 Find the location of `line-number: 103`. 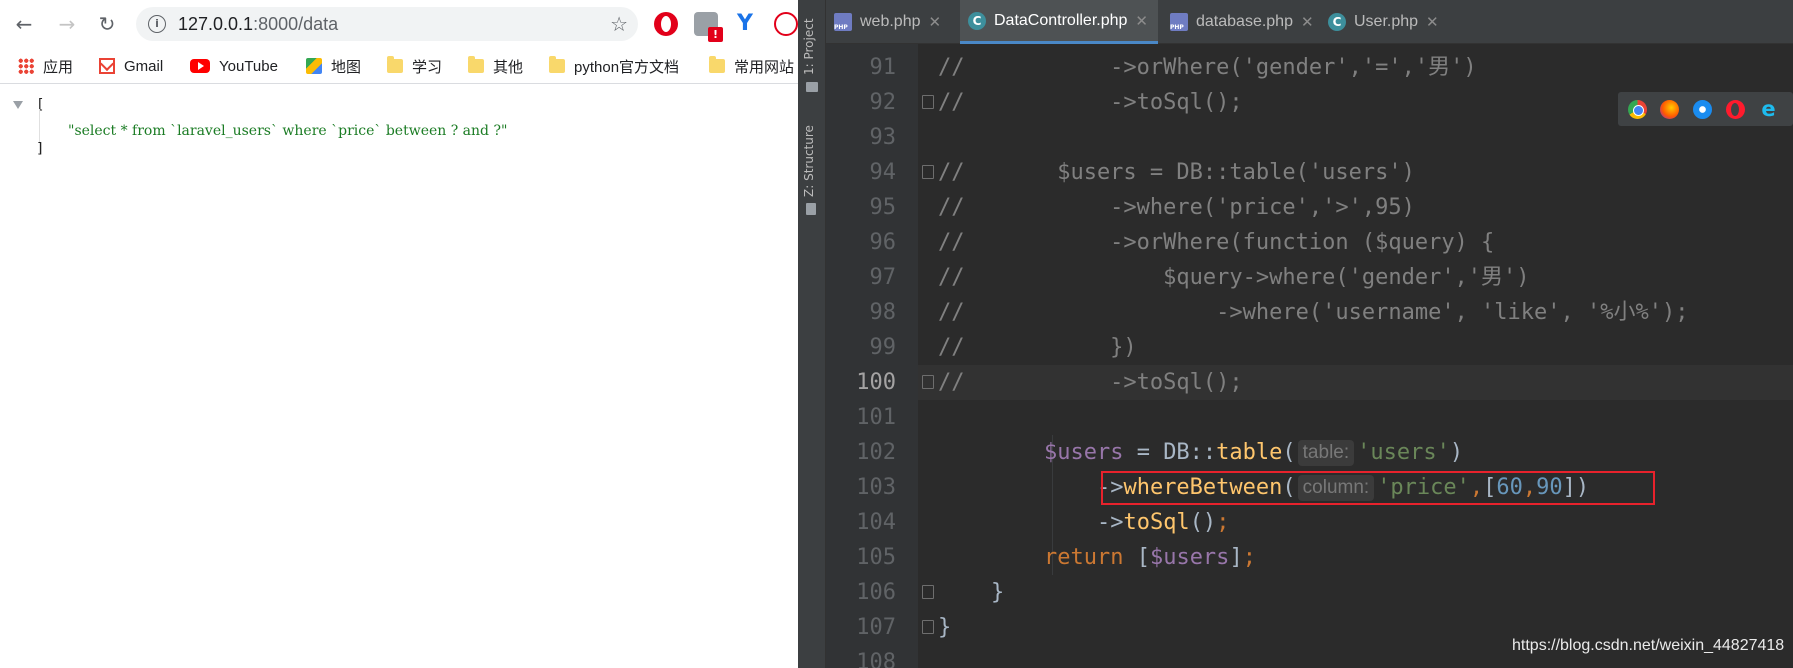

line-number: 103 is located at coordinates (876, 487).